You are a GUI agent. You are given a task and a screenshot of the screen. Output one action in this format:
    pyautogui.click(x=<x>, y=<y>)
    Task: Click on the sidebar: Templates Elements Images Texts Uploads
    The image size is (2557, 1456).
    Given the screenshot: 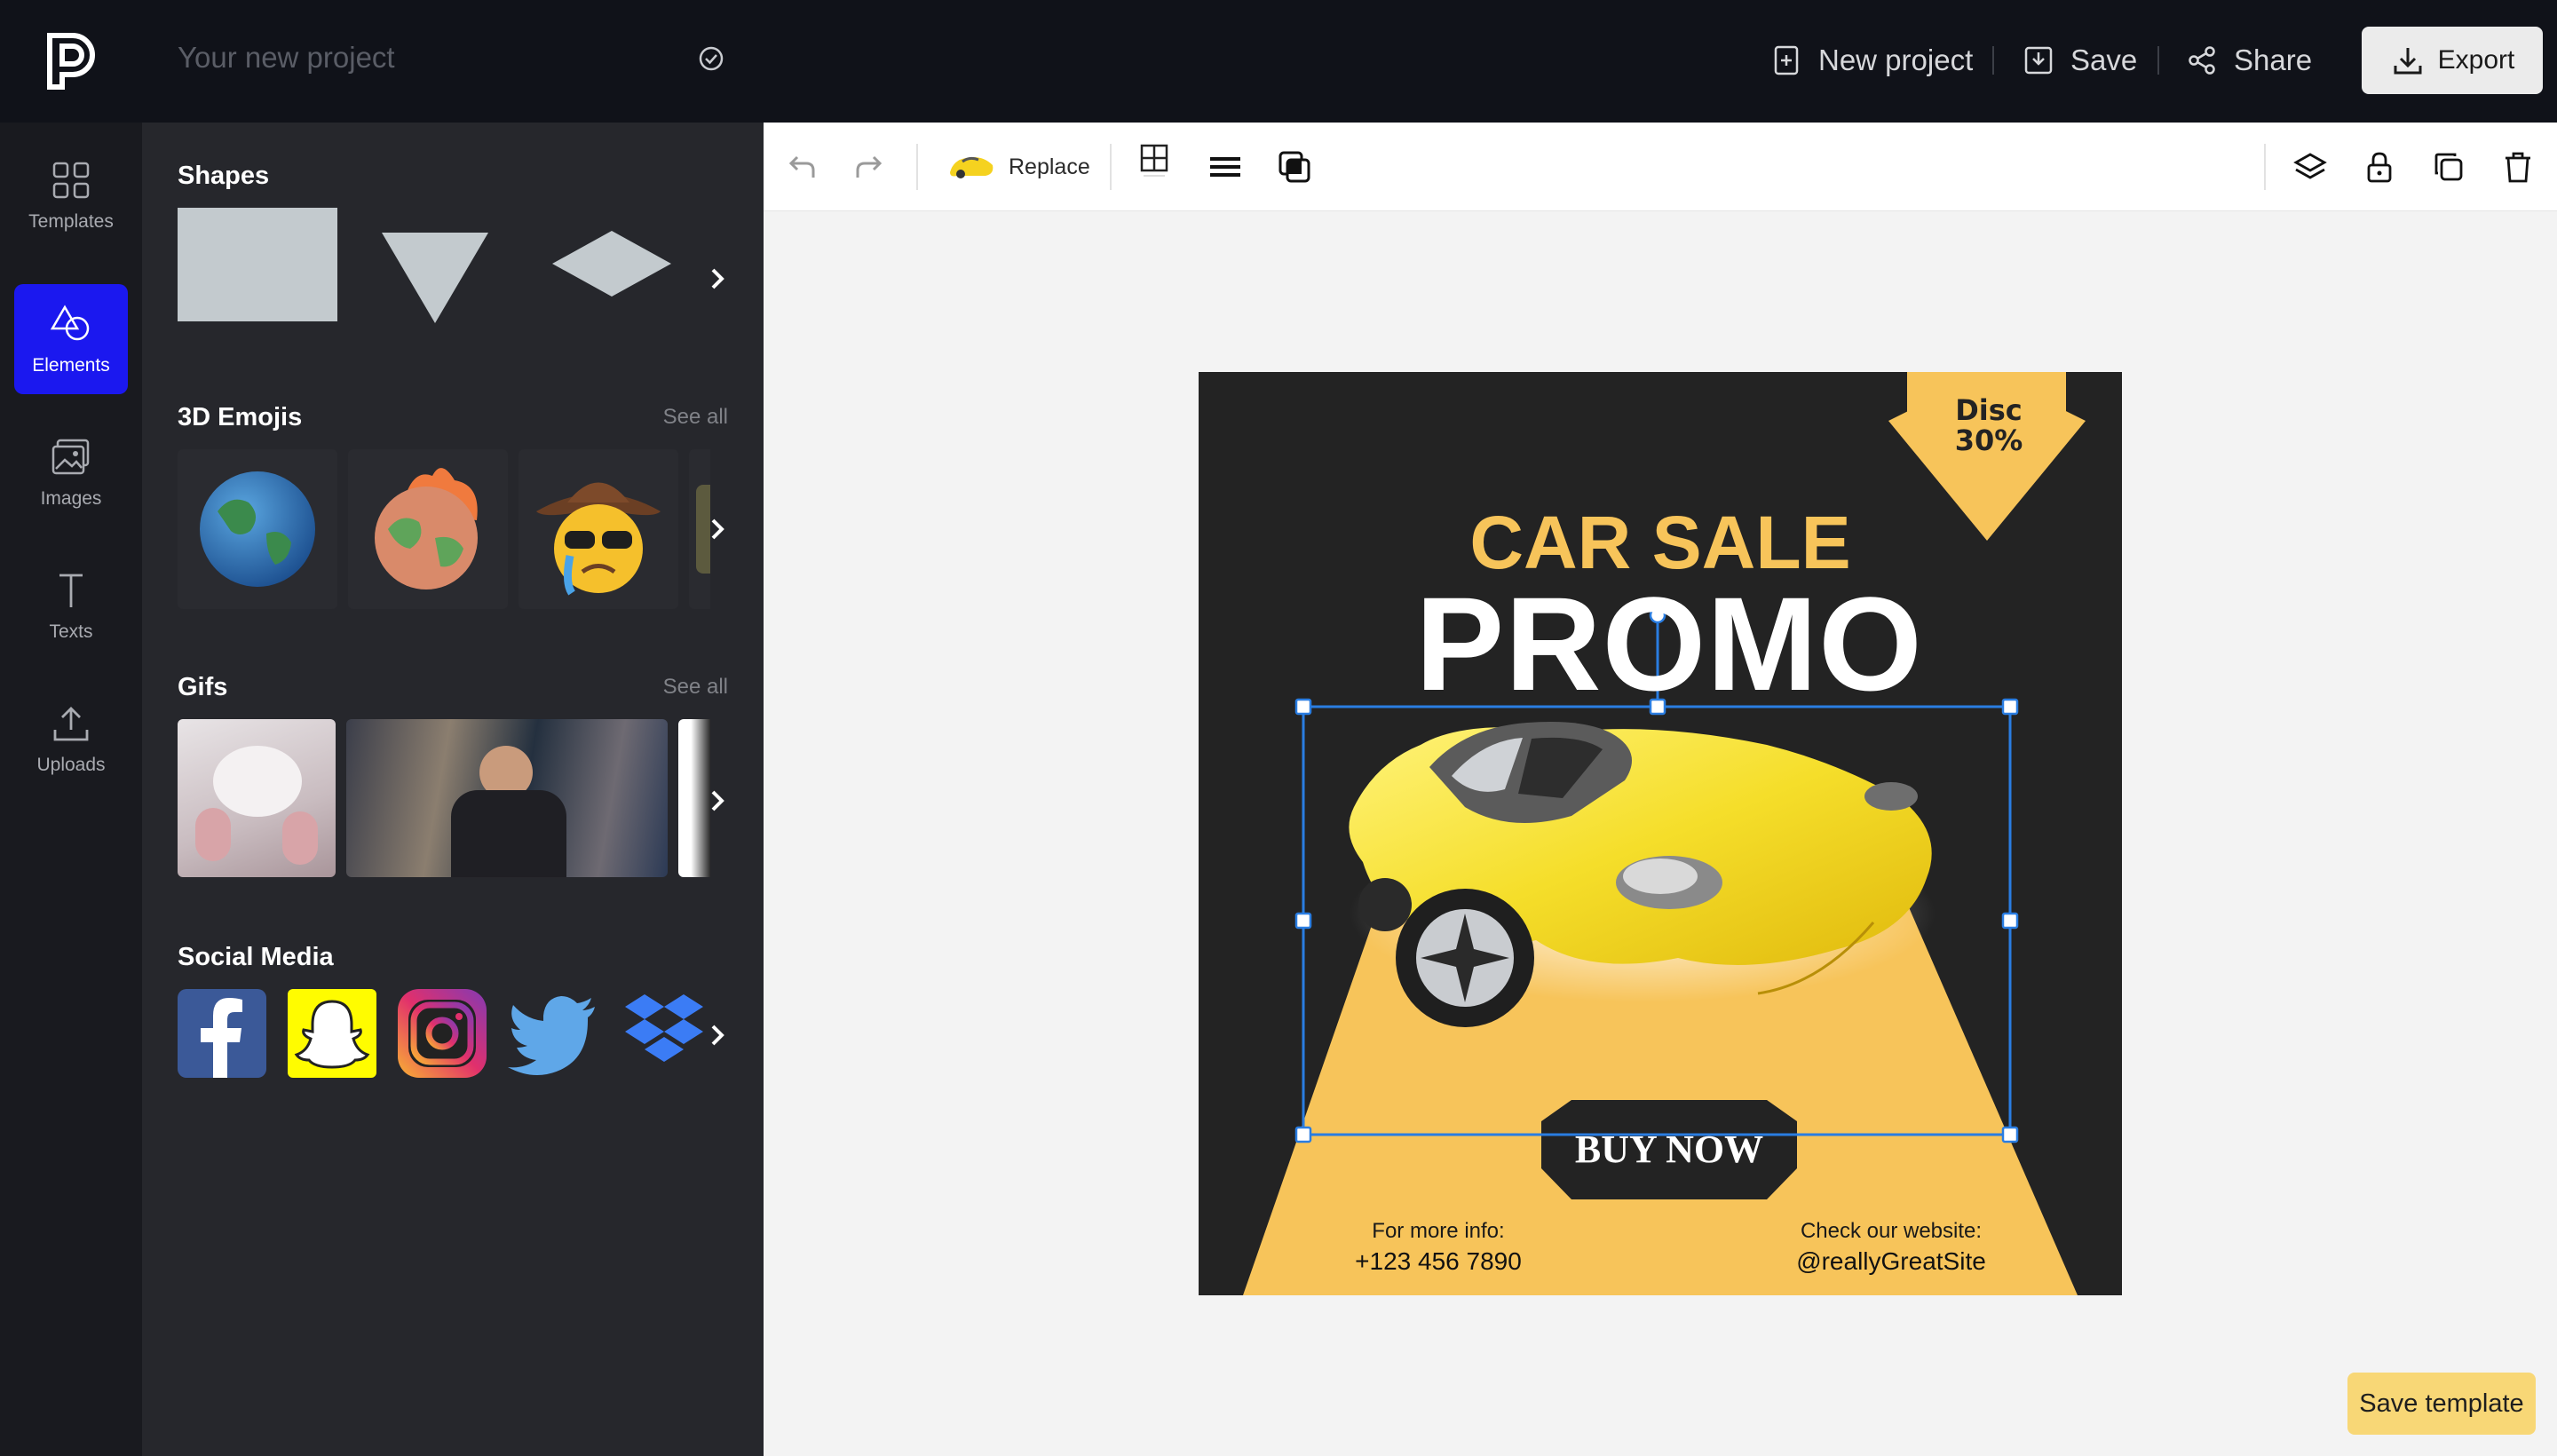 What is the action you would take?
    pyautogui.click(x=71, y=789)
    